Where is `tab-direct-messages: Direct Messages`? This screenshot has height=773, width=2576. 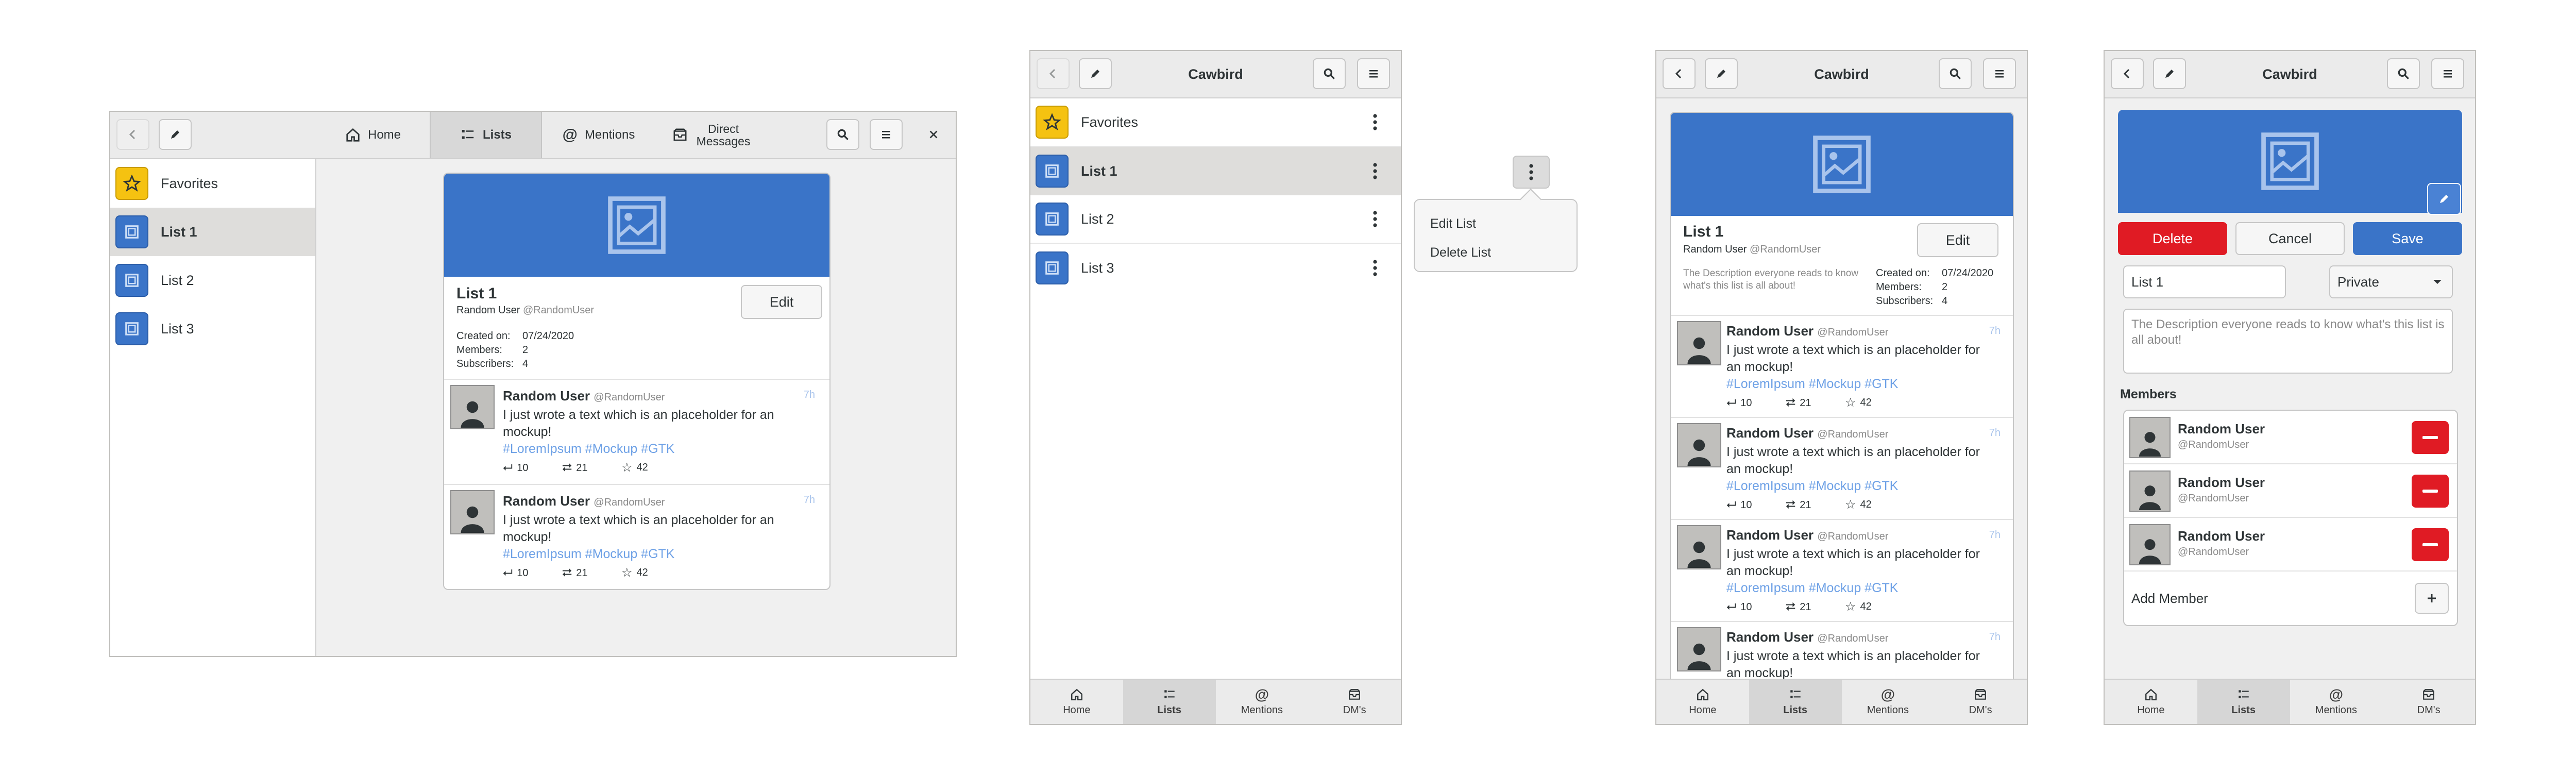 tab-direct-messages: Direct Messages is located at coordinates (712, 135).